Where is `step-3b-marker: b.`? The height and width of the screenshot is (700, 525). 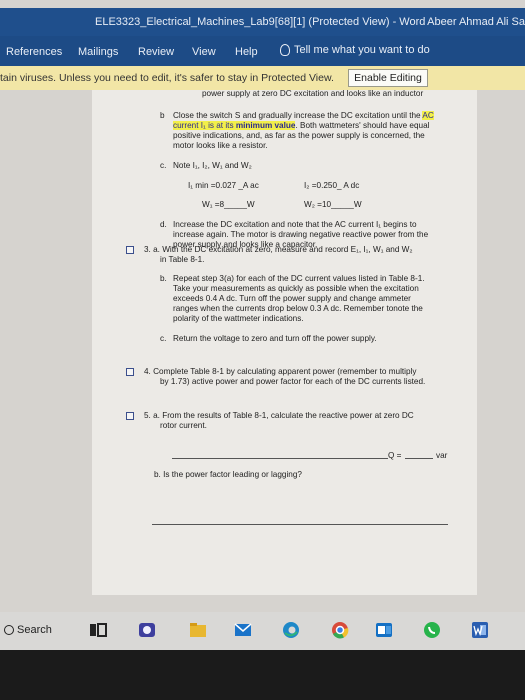 step-3b-marker: b. is located at coordinates (163, 278).